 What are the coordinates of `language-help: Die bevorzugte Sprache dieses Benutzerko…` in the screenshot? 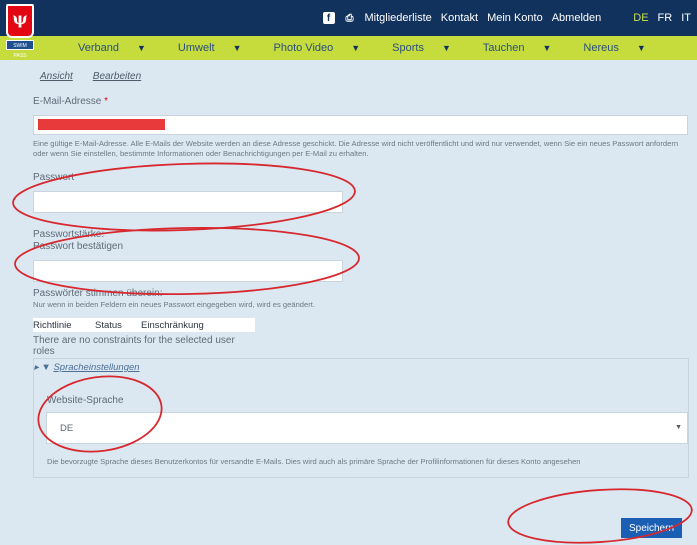 It's located at (314, 461).